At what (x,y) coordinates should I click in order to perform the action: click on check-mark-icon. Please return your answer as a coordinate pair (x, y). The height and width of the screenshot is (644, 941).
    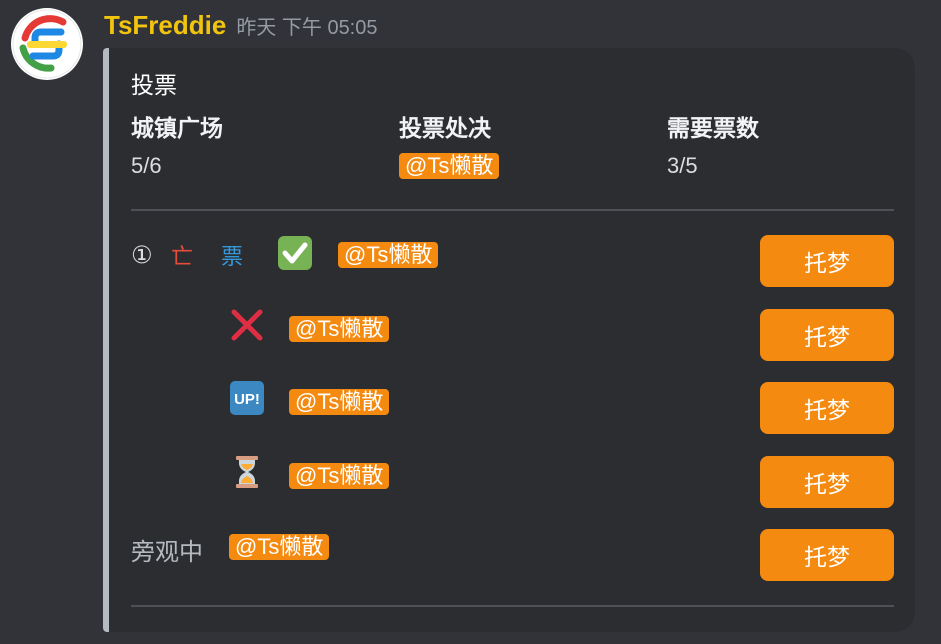
    Looking at the image, I should click on (295, 253).